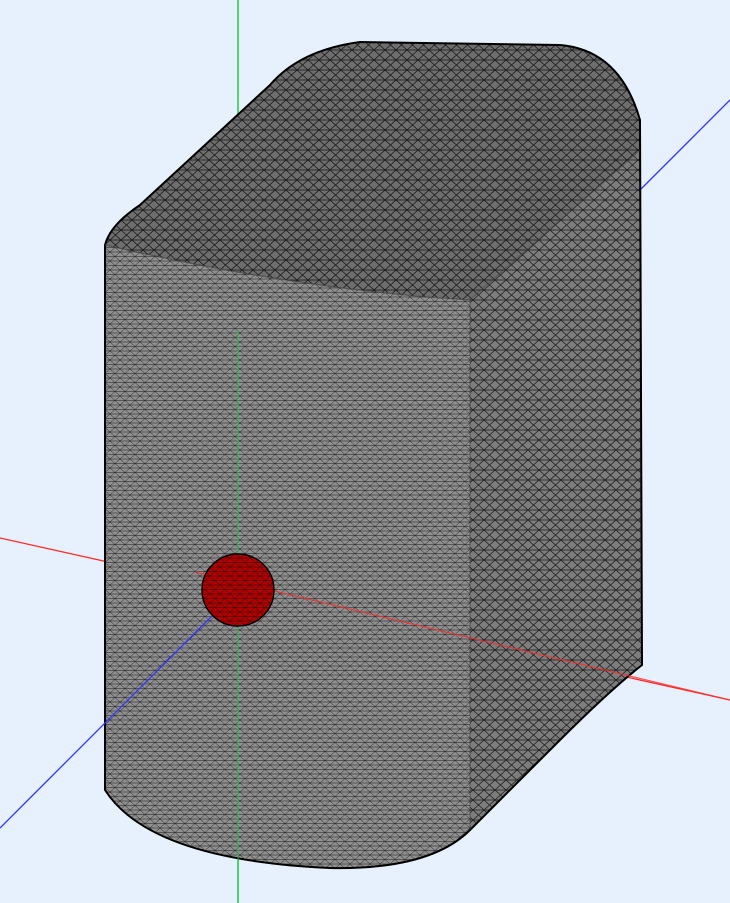 The height and width of the screenshot is (903, 730). I want to click on marker-disc, so click(238, 590).